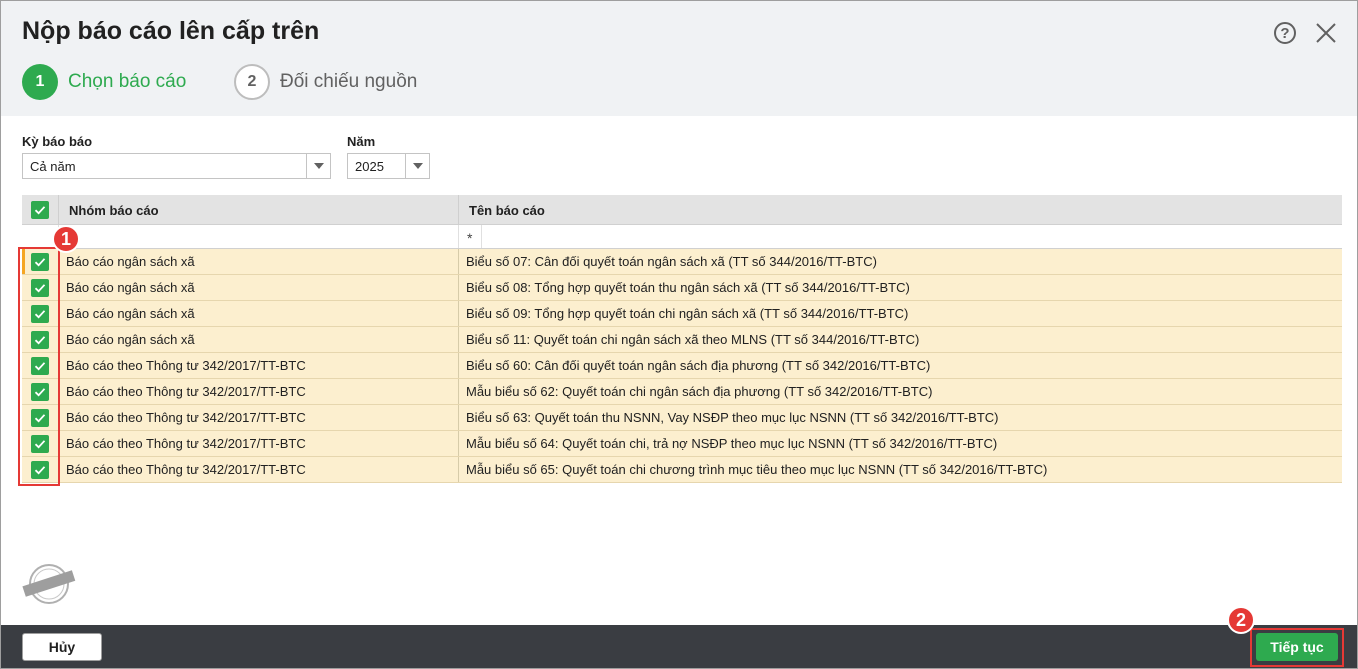 The width and height of the screenshot is (1358, 669). What do you see at coordinates (66, 239) in the screenshot?
I see `callout-badge-1: 1` at bounding box center [66, 239].